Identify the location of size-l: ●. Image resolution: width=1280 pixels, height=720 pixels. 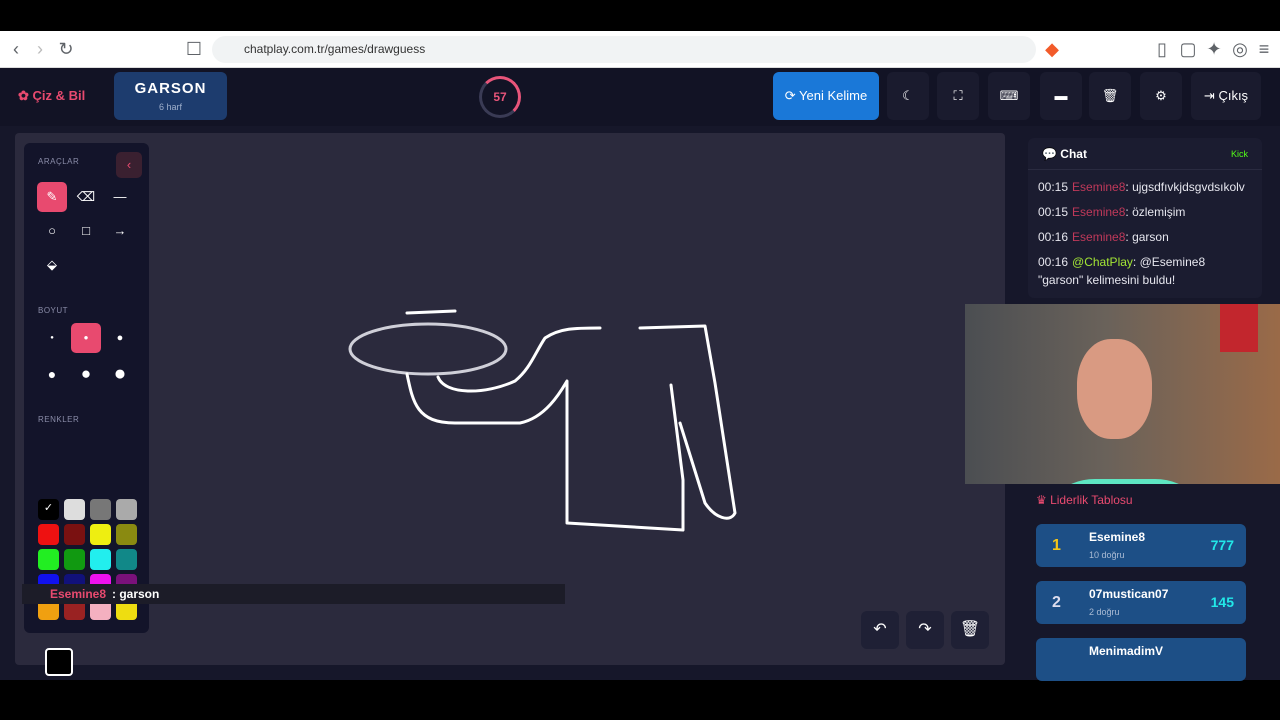
(52, 374).